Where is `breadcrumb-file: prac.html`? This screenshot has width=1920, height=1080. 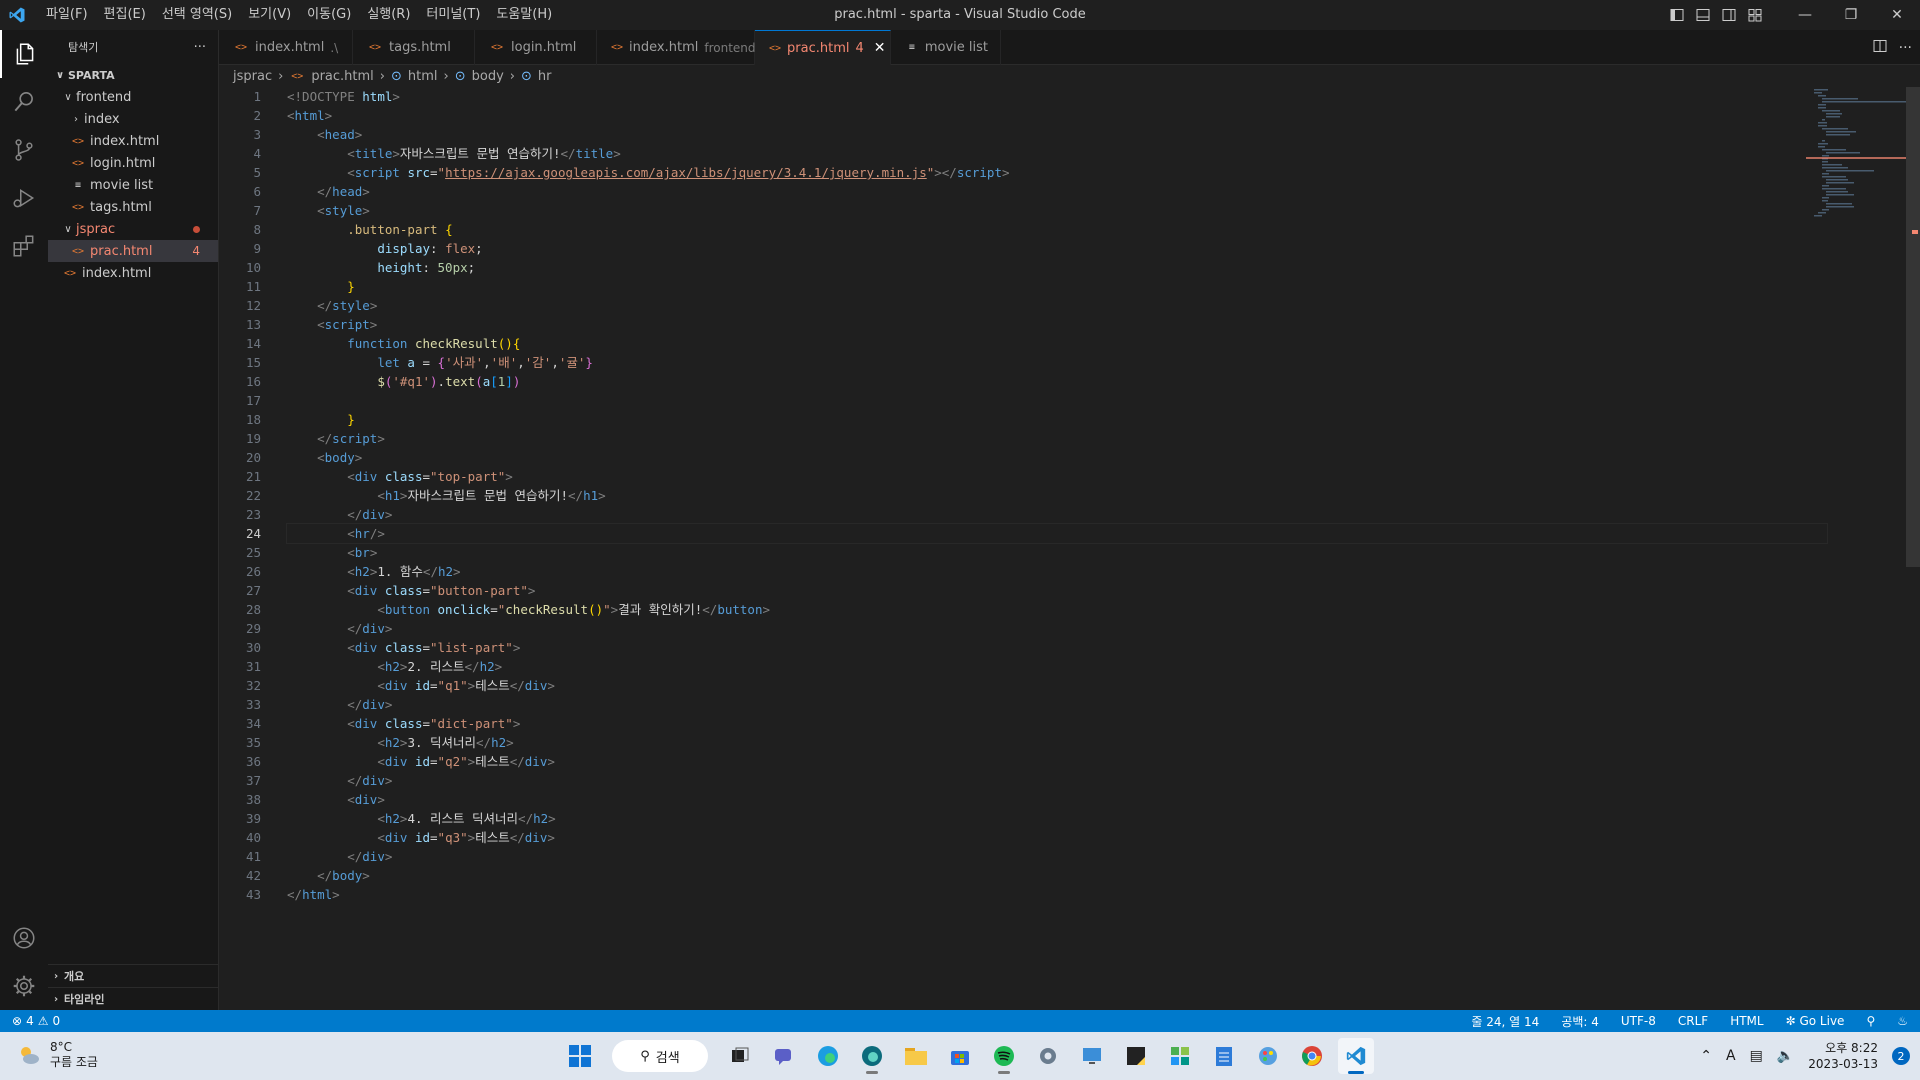 breadcrumb-file: prac.html is located at coordinates (342, 76).